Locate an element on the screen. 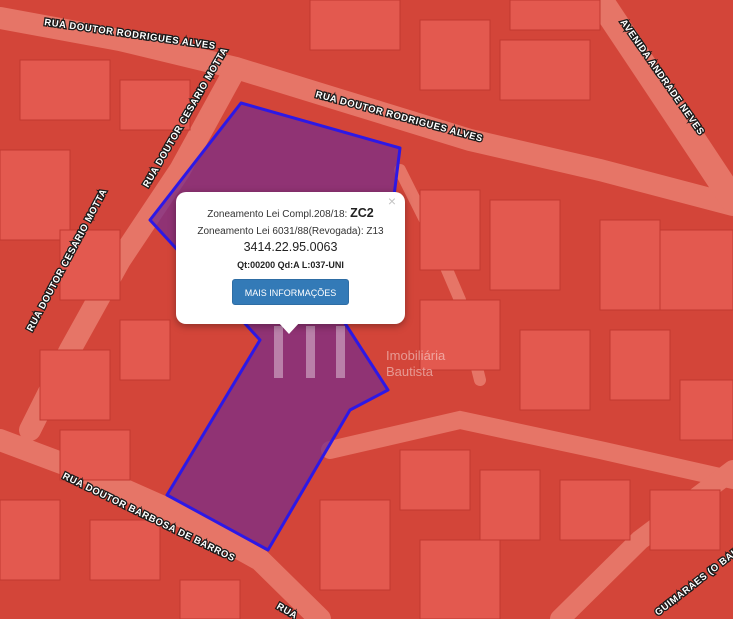 Image resolution: width=733 pixels, height=619 pixels. zoning-value: ZC2 is located at coordinates (362, 213).